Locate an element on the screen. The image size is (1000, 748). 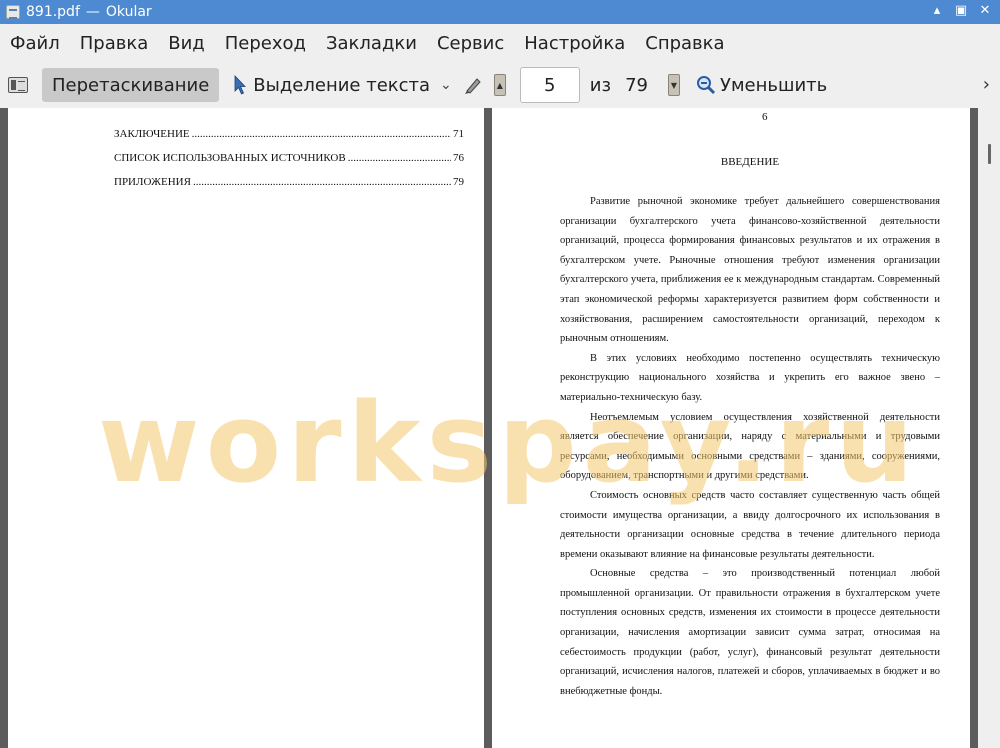
restore-button: ▣ is located at coordinates (961, 10).